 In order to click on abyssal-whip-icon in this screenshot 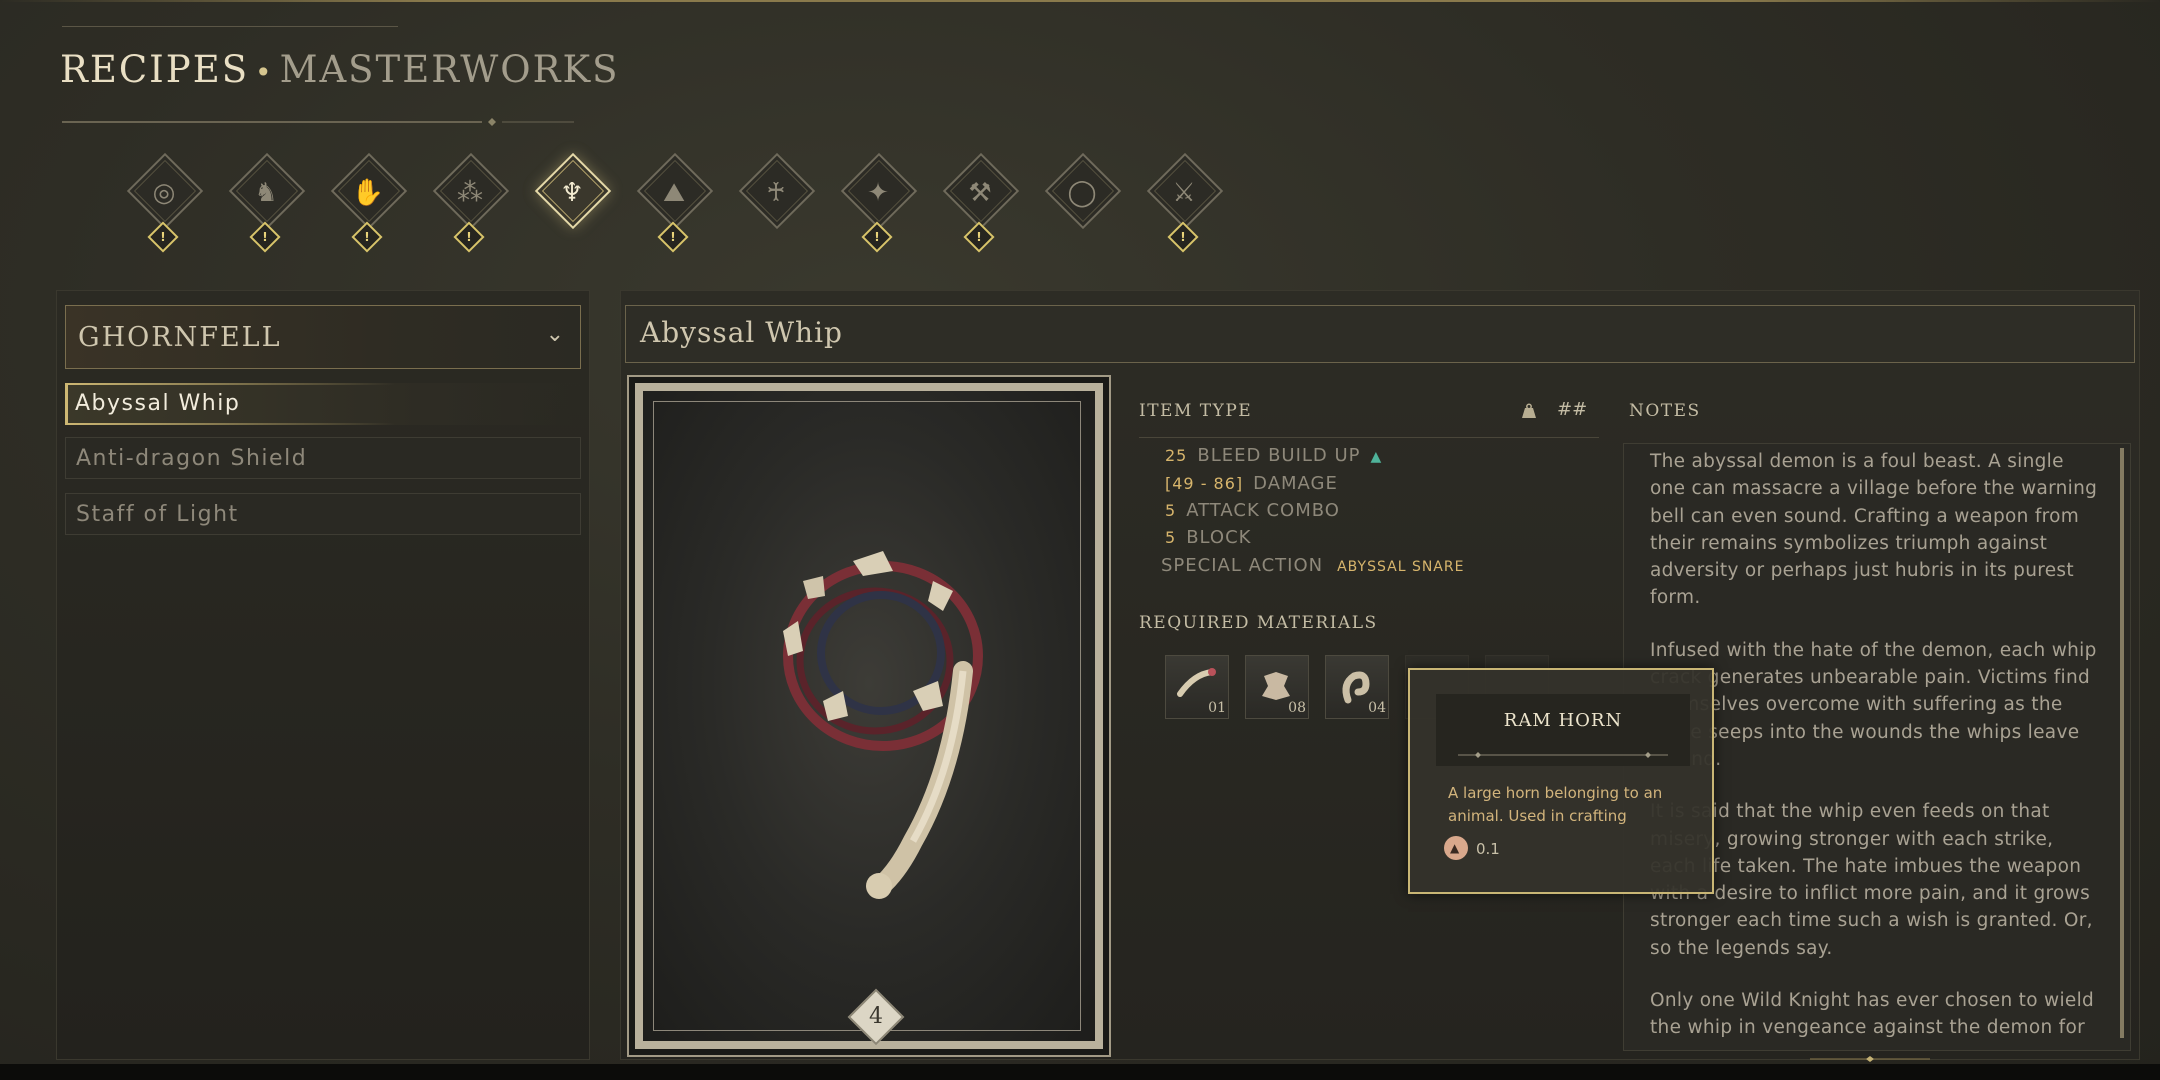, I will do `click(883, 725)`.